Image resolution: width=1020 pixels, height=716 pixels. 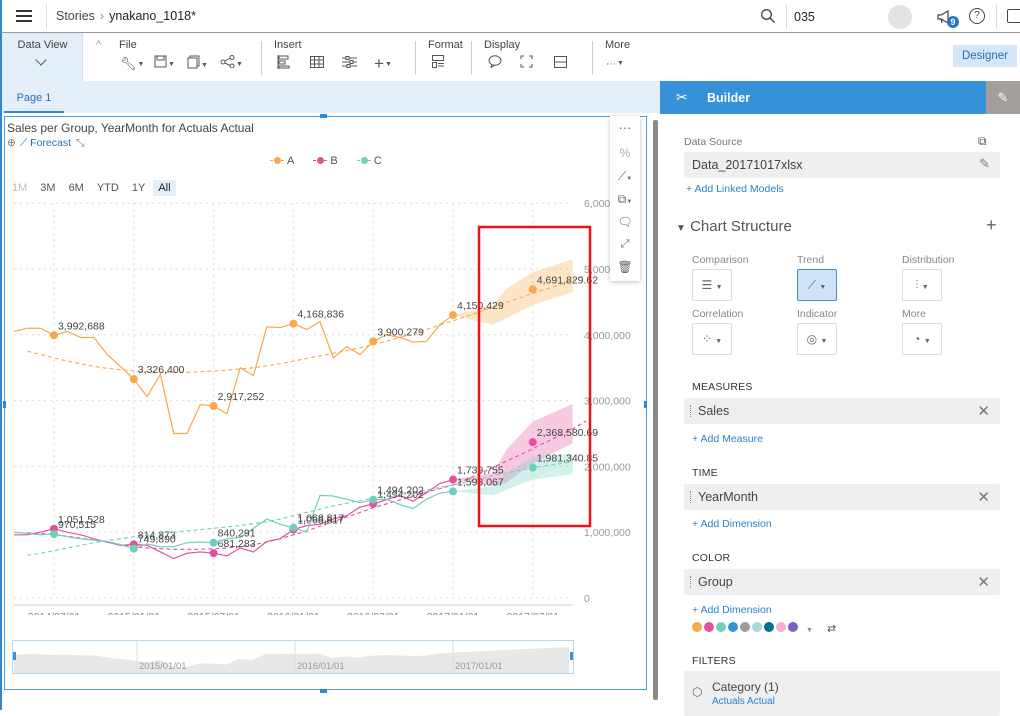 What do you see at coordinates (727, 439) in the screenshot?
I see `add-measure-link: + Add Measure` at bounding box center [727, 439].